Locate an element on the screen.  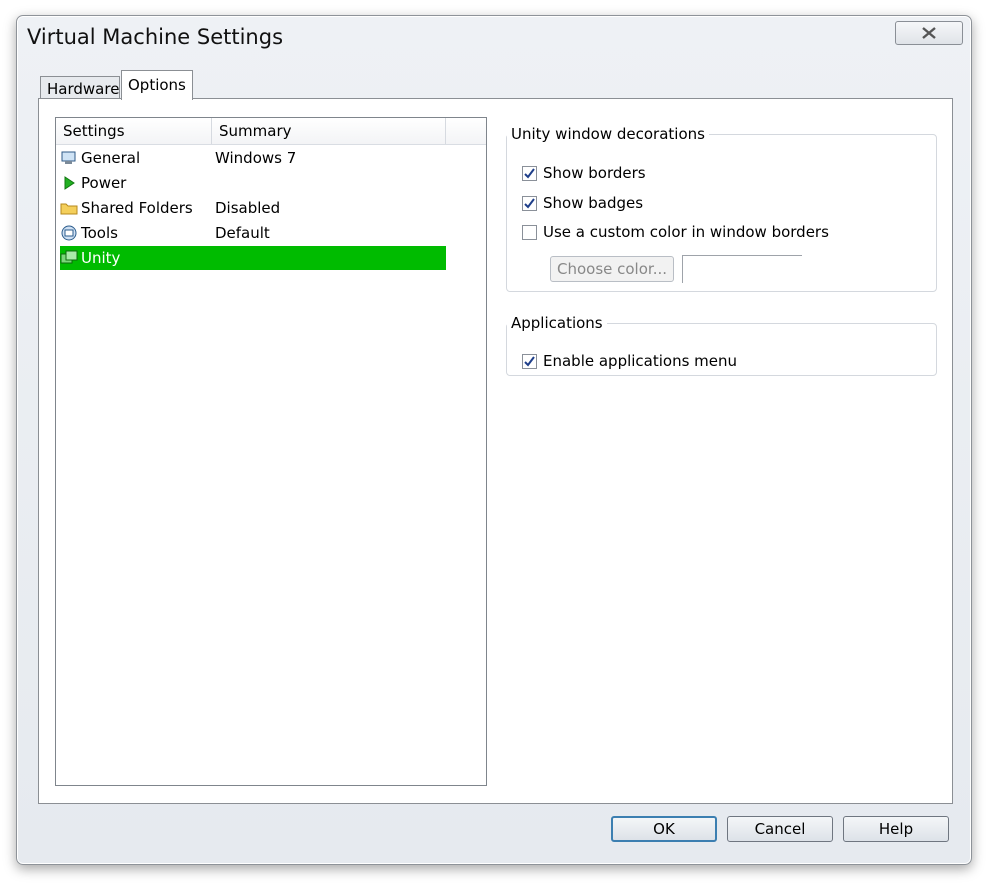
header-summary: Summary is located at coordinates (329, 131).